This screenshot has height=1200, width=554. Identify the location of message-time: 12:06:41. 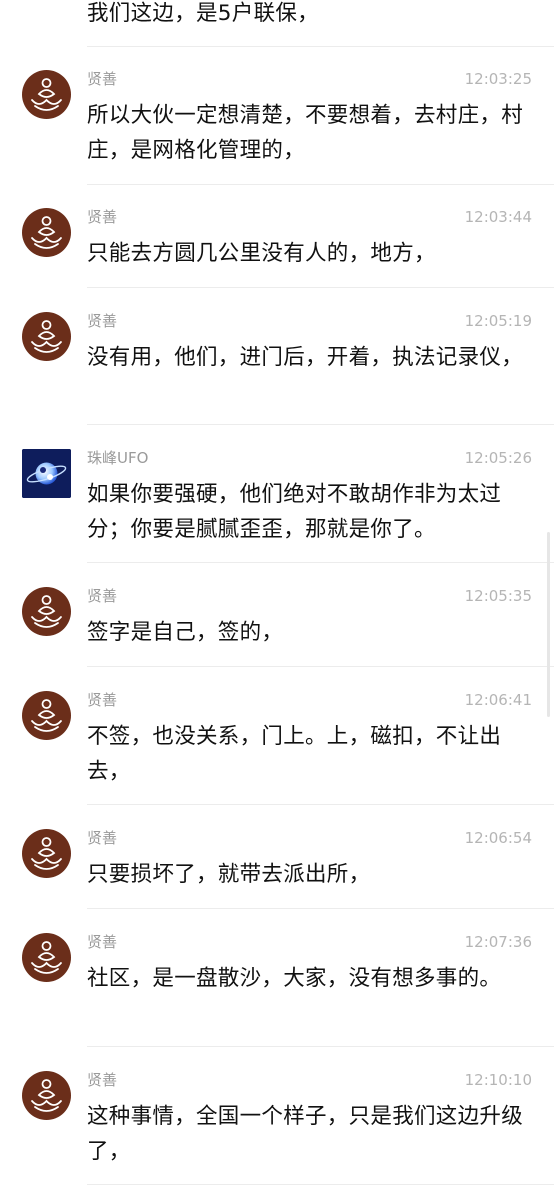
(498, 700).